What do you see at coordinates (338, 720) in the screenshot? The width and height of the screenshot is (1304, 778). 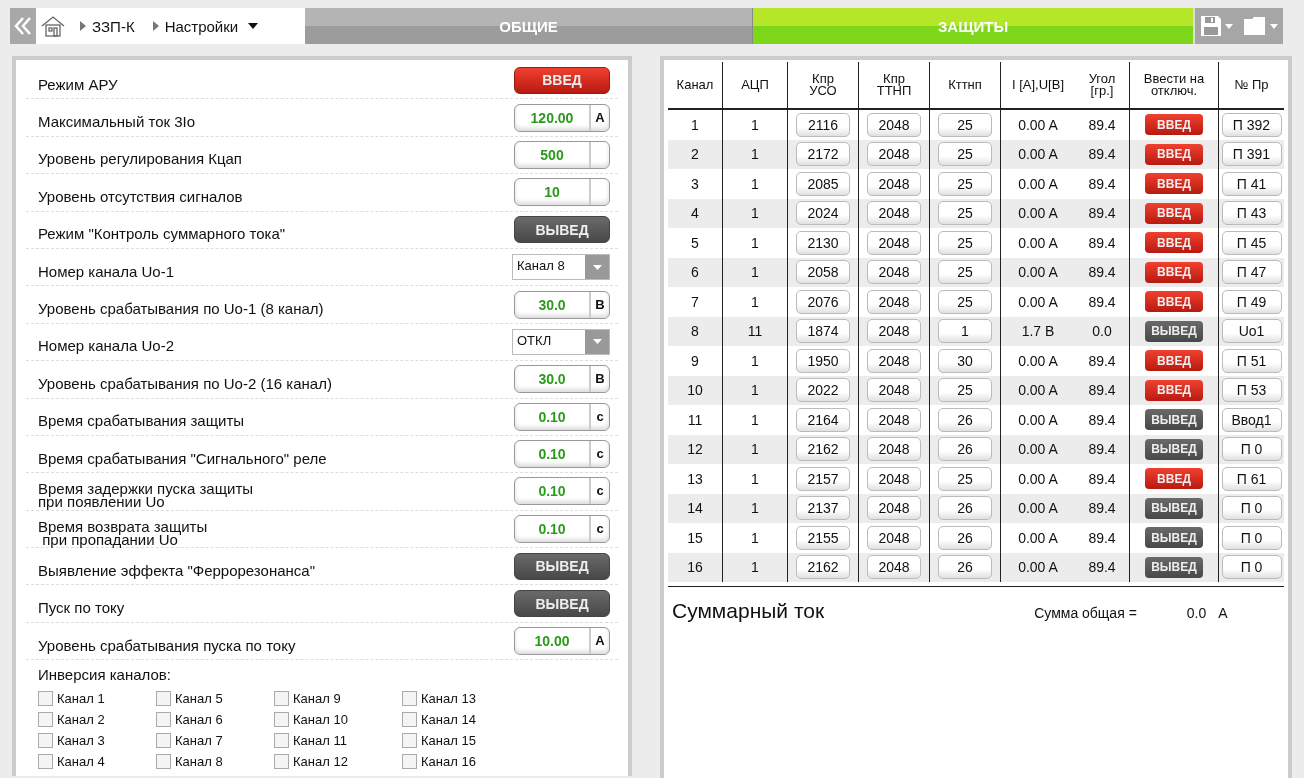 I see `channel-checkbox: Канал 10` at bounding box center [338, 720].